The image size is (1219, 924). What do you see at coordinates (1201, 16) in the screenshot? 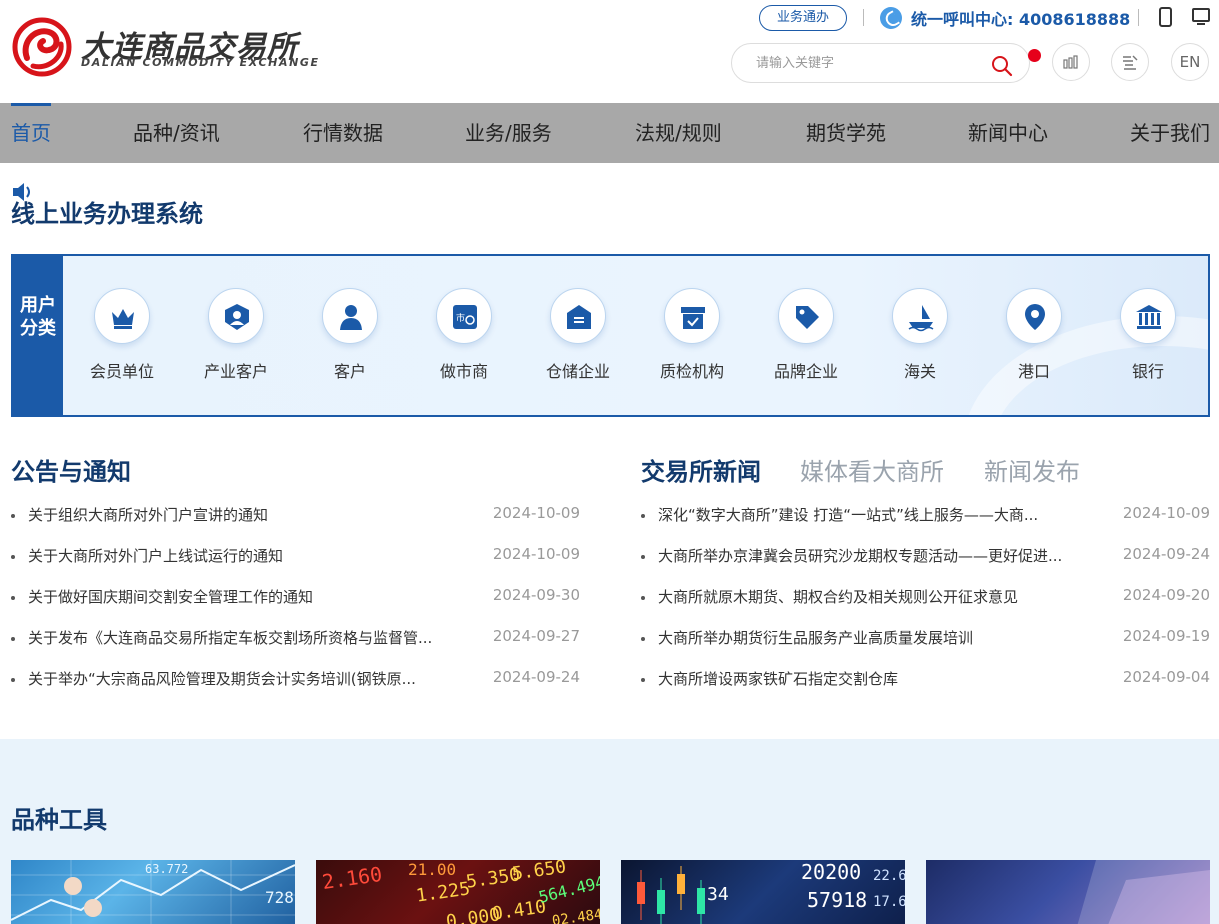
I see `desktop-icon` at bounding box center [1201, 16].